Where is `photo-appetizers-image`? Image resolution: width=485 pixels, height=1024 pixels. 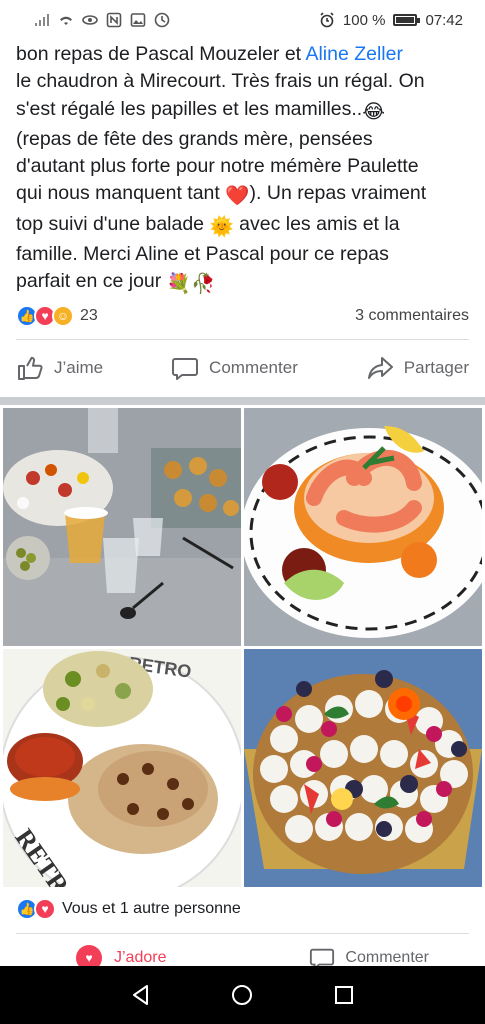
photo-appetizers-image is located at coordinates (122, 527).